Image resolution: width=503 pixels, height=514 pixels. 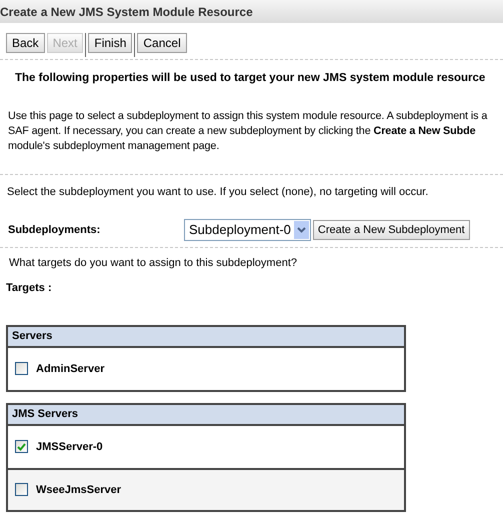 What do you see at coordinates (79, 490) in the screenshot?
I see `target-name: WseeJmsServer` at bounding box center [79, 490].